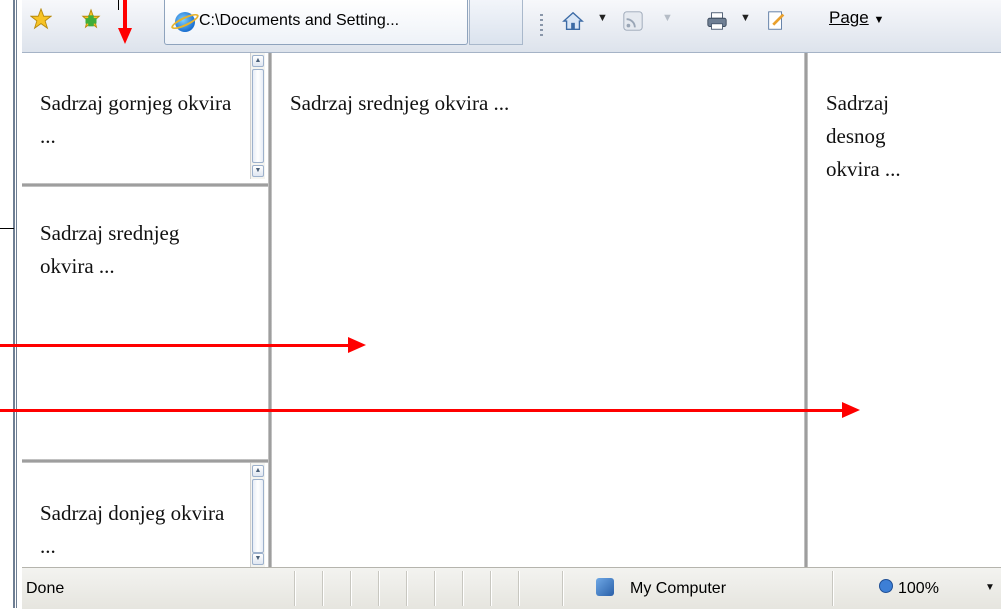 This screenshot has height=609, width=1001. I want to click on frame-bottom-left: Sadrzaj donjeg okvira ... ▲ ▼, so click(145, 515).